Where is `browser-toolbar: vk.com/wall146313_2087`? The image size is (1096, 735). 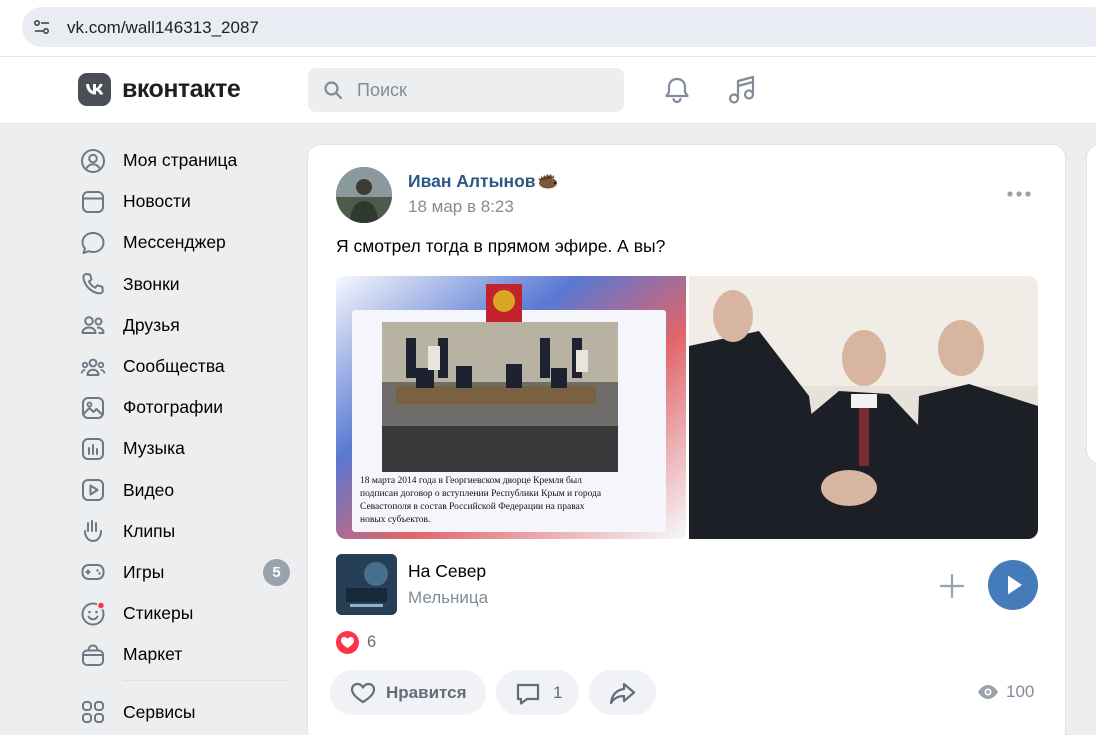
browser-toolbar: vk.com/wall146313_2087 is located at coordinates (548, 28).